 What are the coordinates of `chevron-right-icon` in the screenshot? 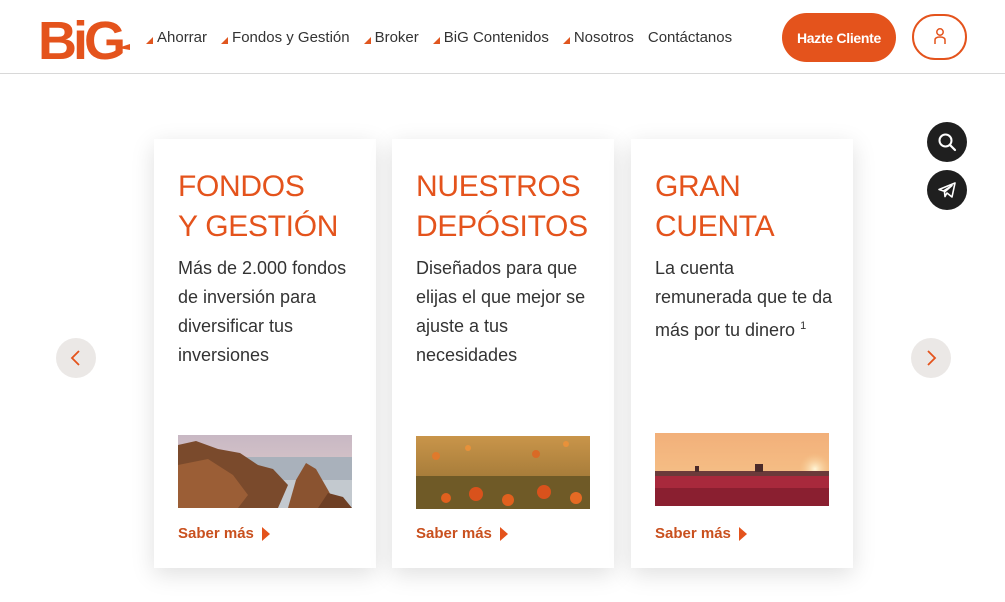 It's located at (932, 358).